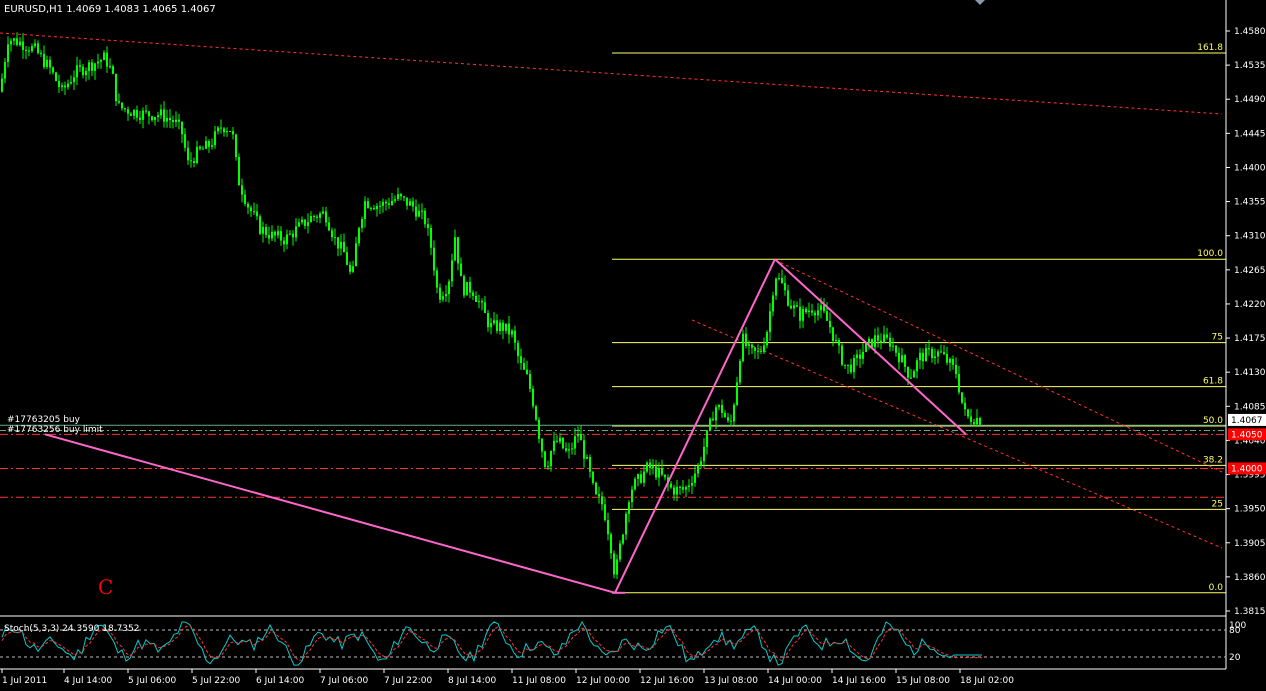 The width and height of the screenshot is (1266, 691). I want to click on time-tick-label: 7 Jul 22:00, so click(408, 681).